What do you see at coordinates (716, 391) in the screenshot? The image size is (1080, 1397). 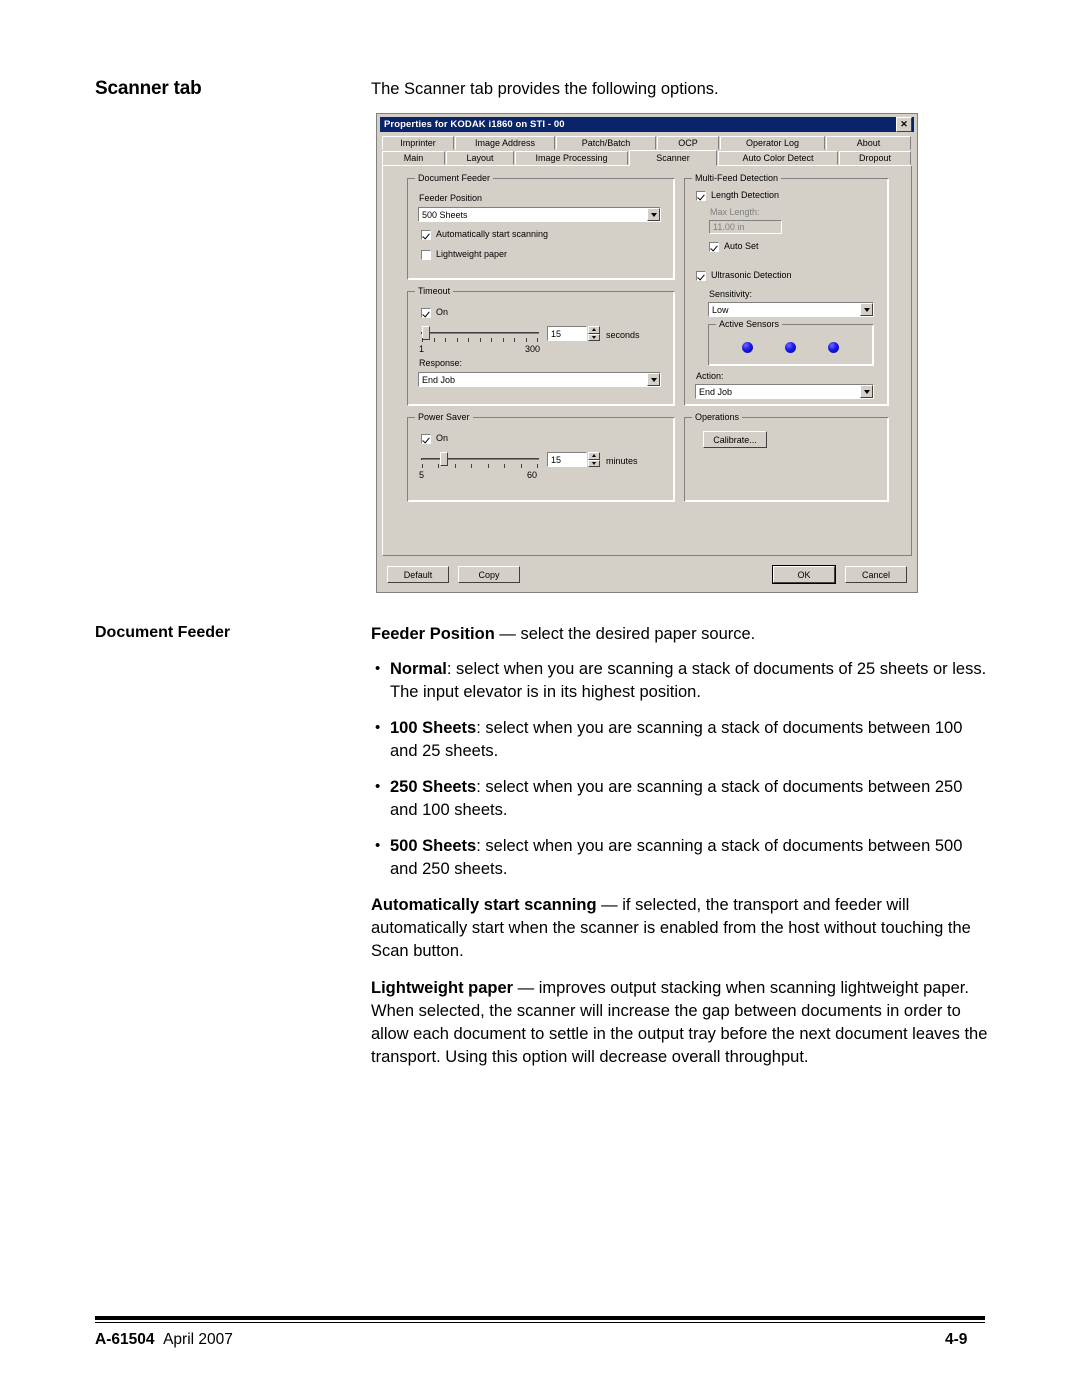 I see `action-value: End Job` at bounding box center [716, 391].